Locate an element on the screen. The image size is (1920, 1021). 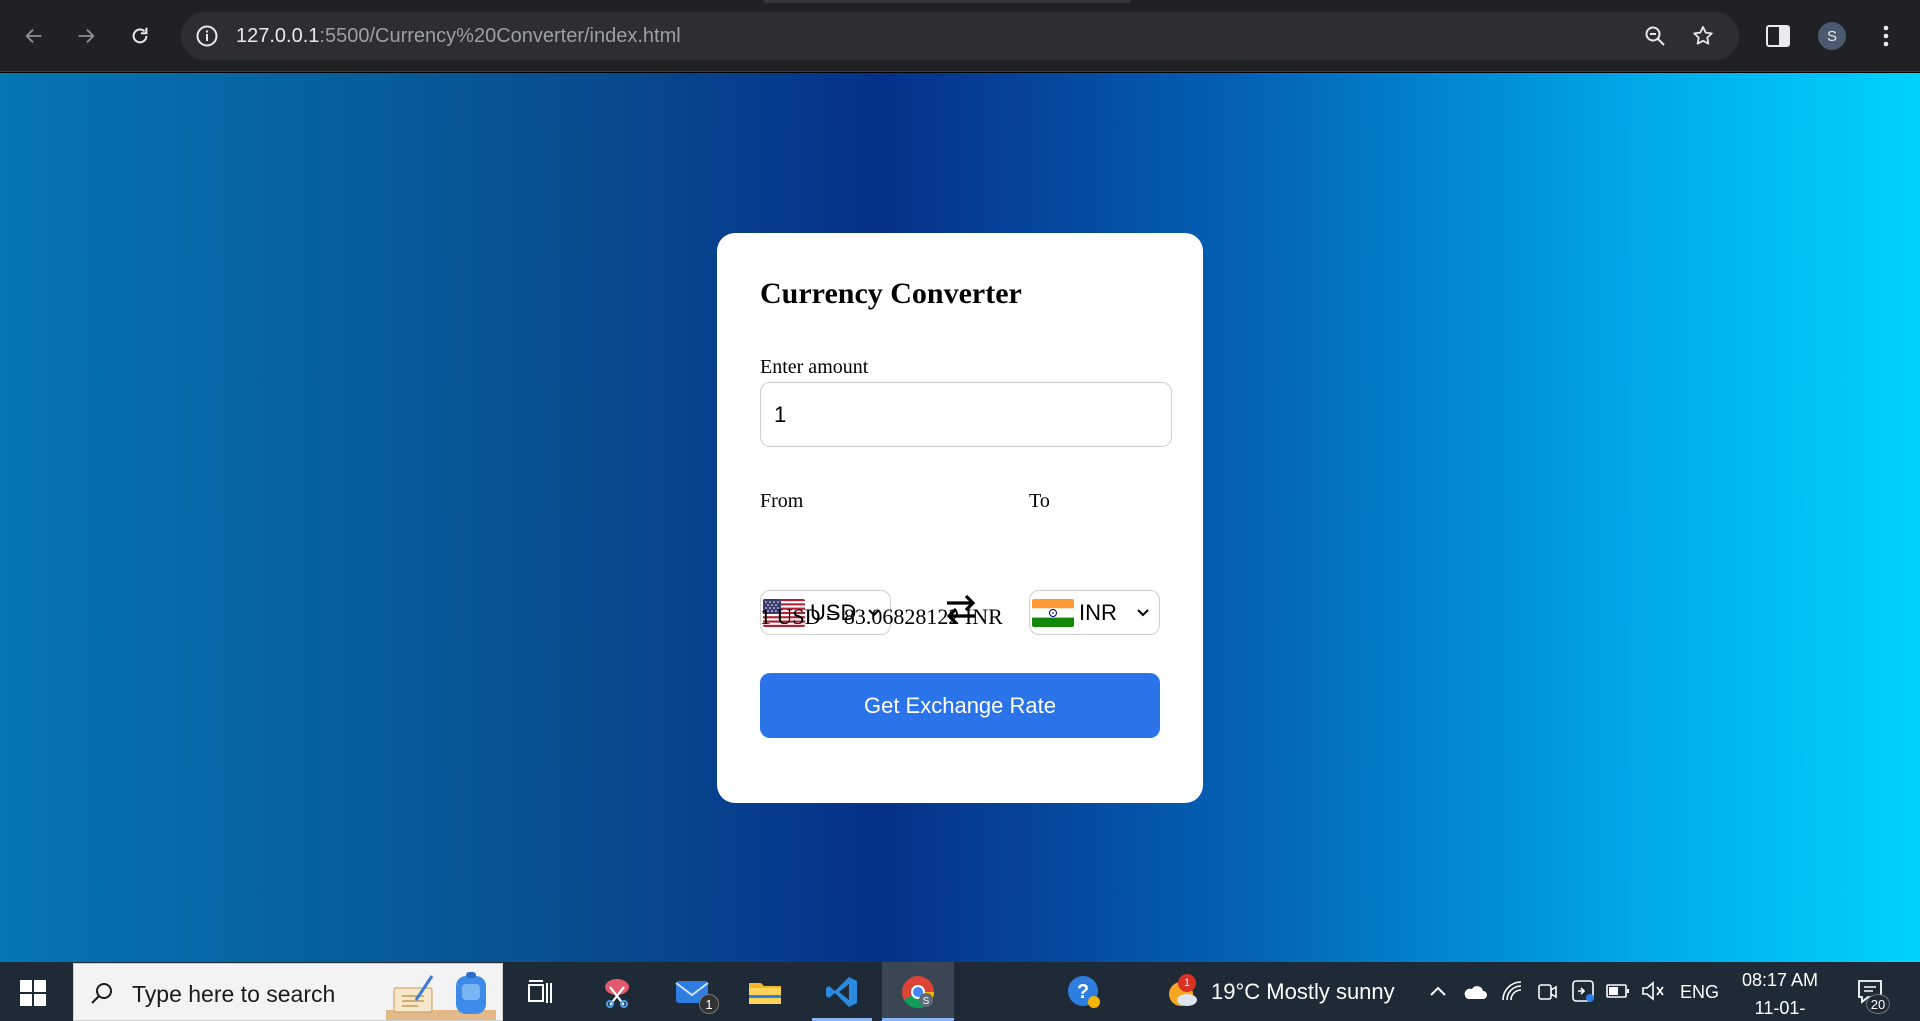
to-label: To is located at coordinates (1039, 501).